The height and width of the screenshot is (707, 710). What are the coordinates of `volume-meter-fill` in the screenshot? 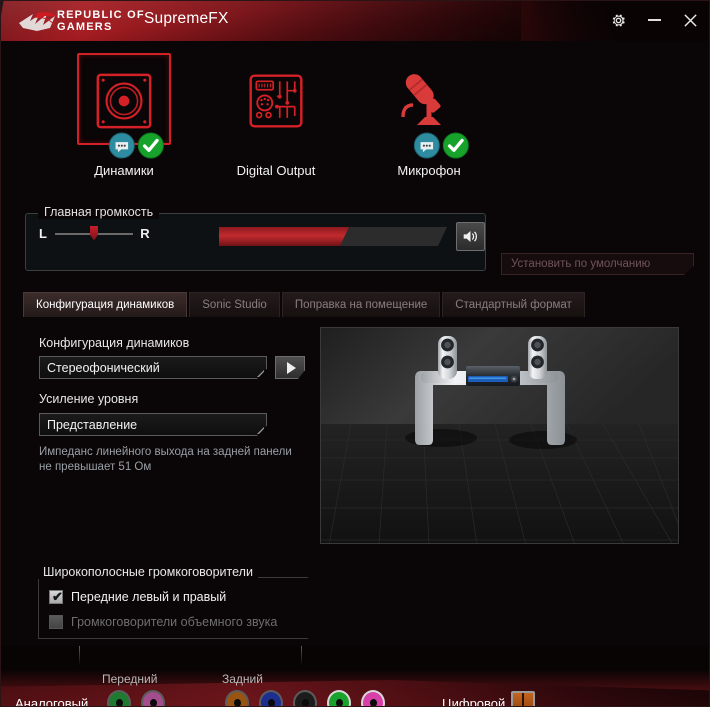 It's located at (284, 236).